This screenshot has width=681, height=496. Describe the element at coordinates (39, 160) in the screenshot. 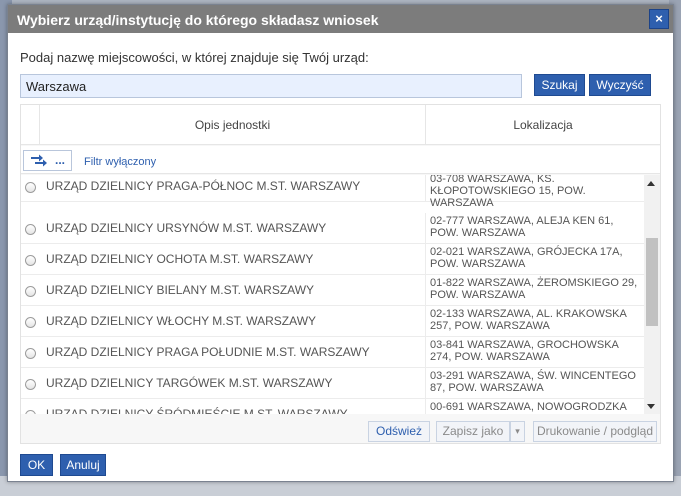

I see `arrows-icon` at that location.